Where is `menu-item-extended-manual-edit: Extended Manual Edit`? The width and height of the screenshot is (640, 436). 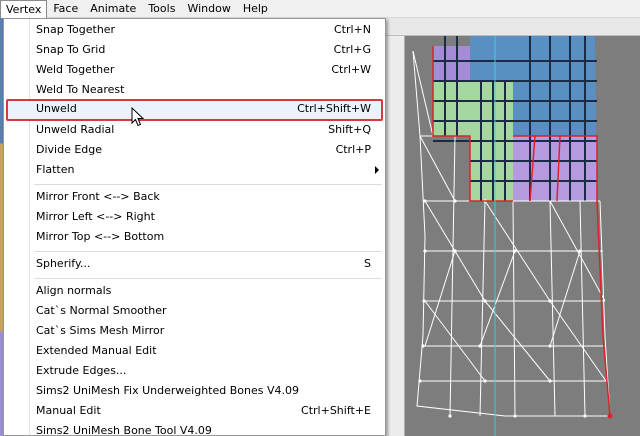 menu-item-extended-manual-edit: Extended Manual Edit is located at coordinates (194, 351).